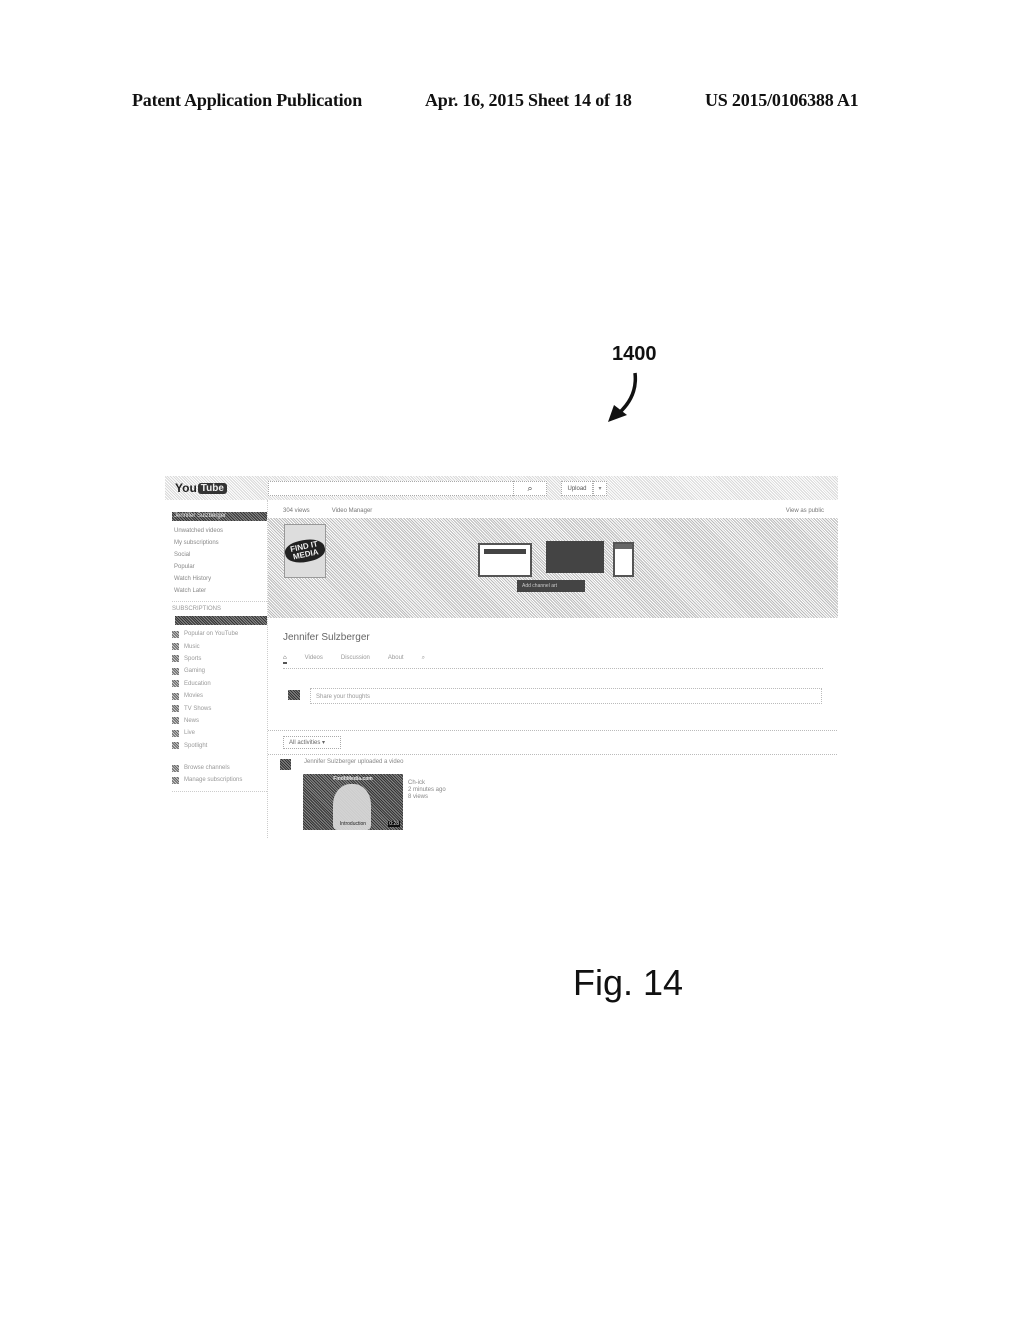 The height and width of the screenshot is (1320, 1024). I want to click on channel-name: Jennifer Sulzberger, so click(326, 637).